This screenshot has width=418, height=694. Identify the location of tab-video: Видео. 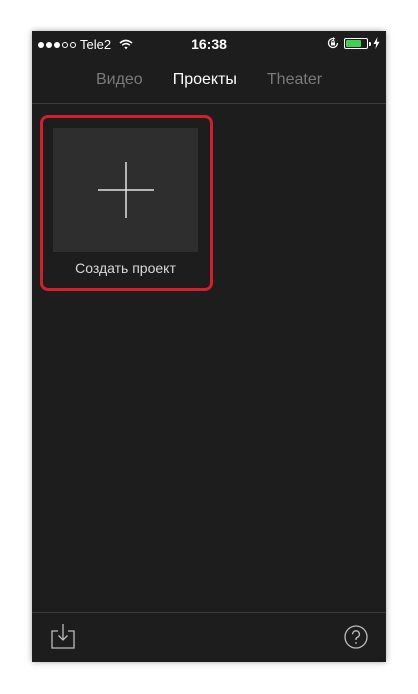
(119, 83).